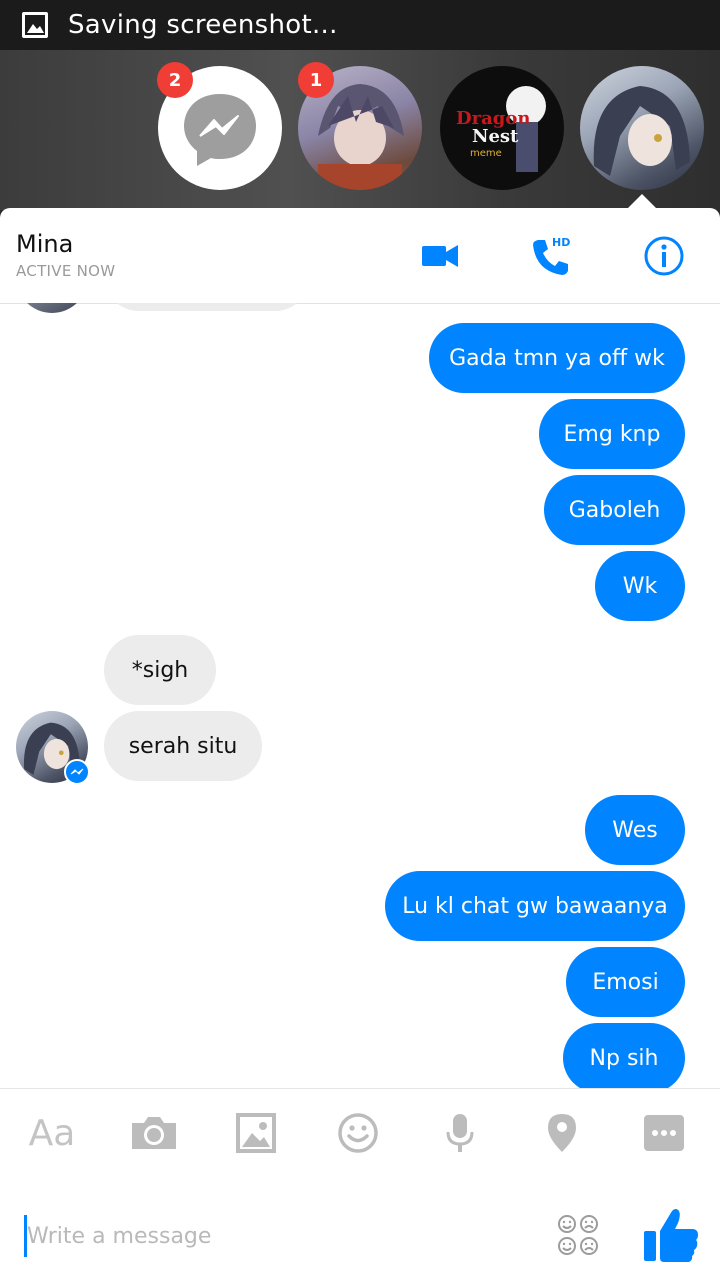 The height and width of the screenshot is (1280, 720). I want to click on info-icon, so click(664, 256).